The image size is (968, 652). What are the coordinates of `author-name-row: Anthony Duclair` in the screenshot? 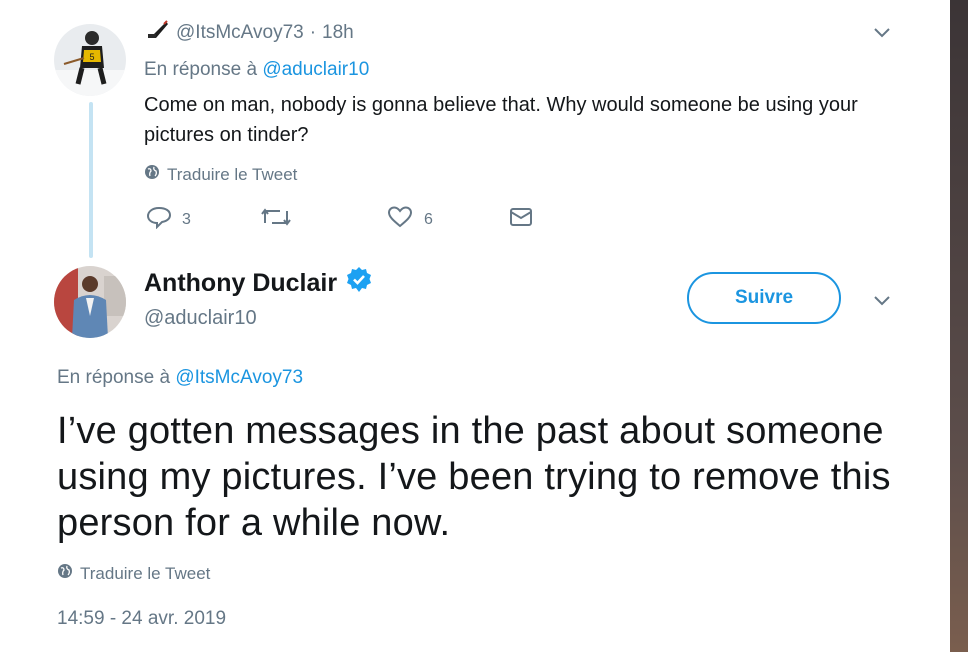 It's located at (258, 283).